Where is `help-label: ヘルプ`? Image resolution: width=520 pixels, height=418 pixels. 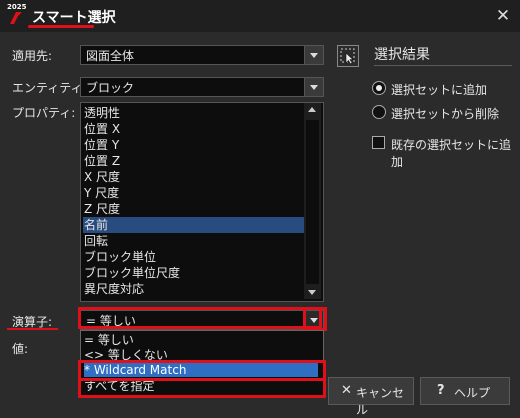
help-label: ヘルプ is located at coordinates (472, 393).